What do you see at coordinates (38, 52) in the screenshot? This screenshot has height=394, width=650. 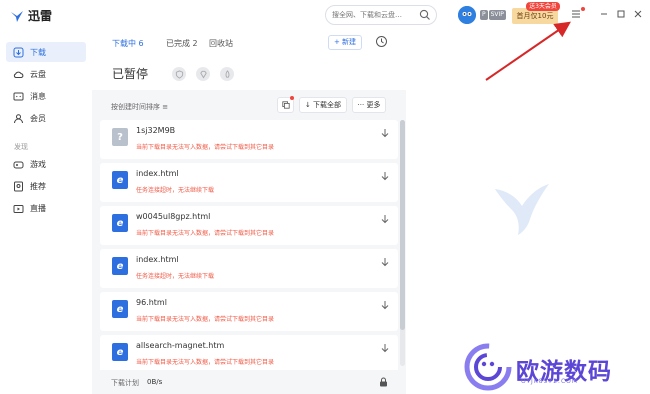 I see `sidebar-item-label: 下载` at bounding box center [38, 52].